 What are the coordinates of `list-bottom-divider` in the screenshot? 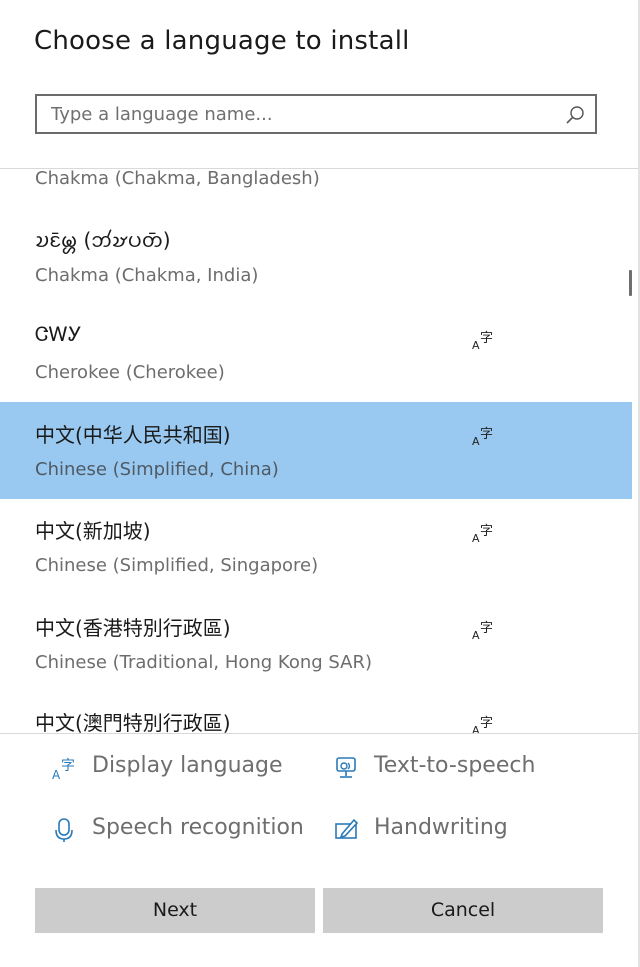 It's located at (319, 733).